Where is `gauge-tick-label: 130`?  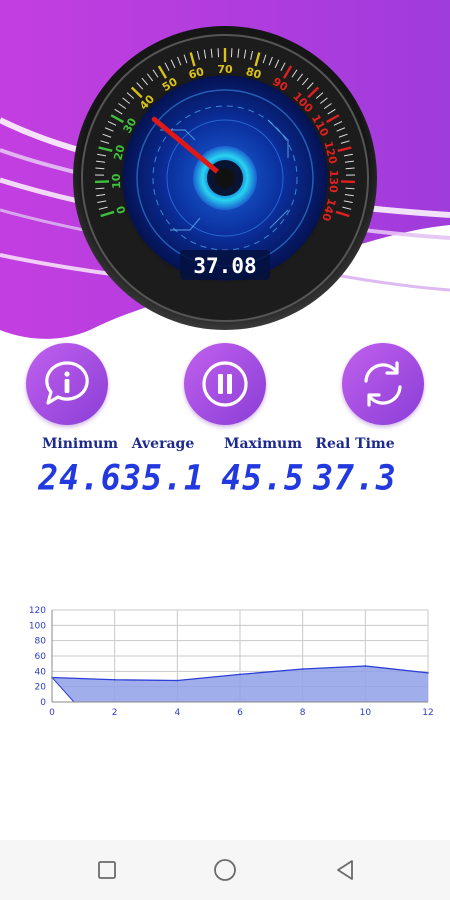 gauge-tick-label: 130 is located at coordinates (334, 182).